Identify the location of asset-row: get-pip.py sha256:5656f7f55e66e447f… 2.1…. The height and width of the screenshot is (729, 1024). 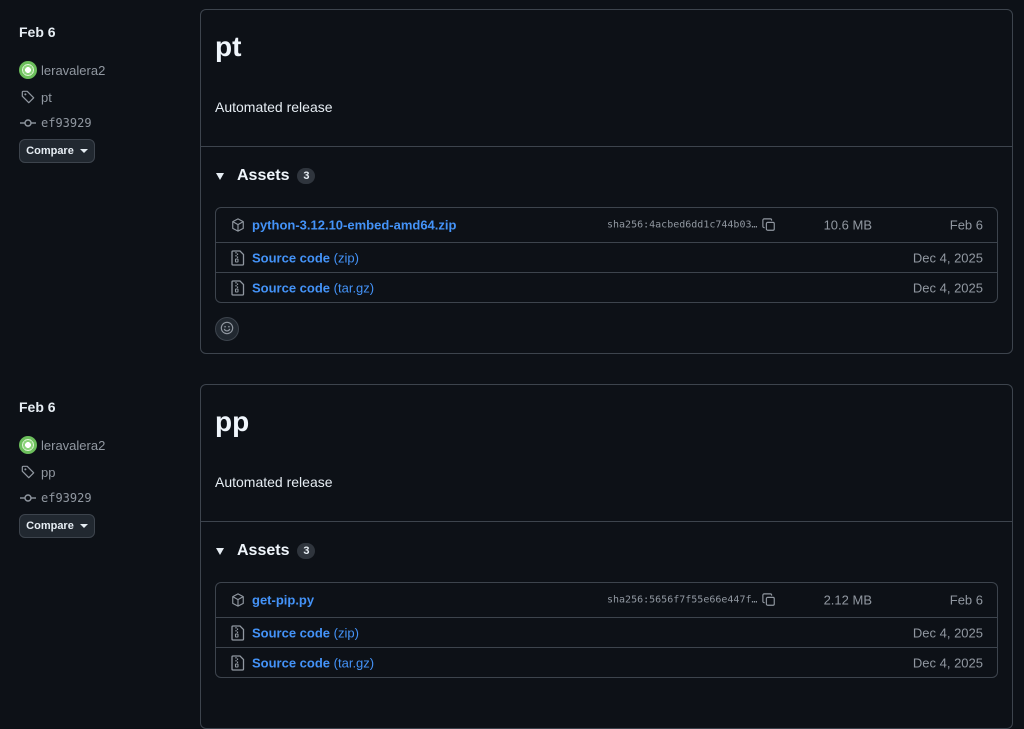
(606, 600).